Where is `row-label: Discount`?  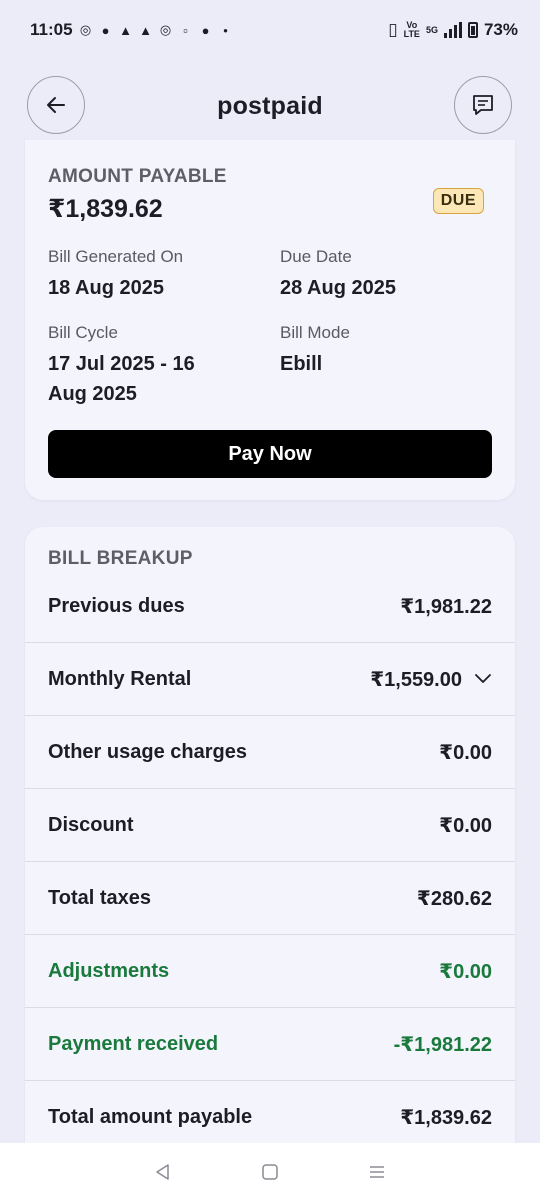
row-label: Discount is located at coordinates (91, 824).